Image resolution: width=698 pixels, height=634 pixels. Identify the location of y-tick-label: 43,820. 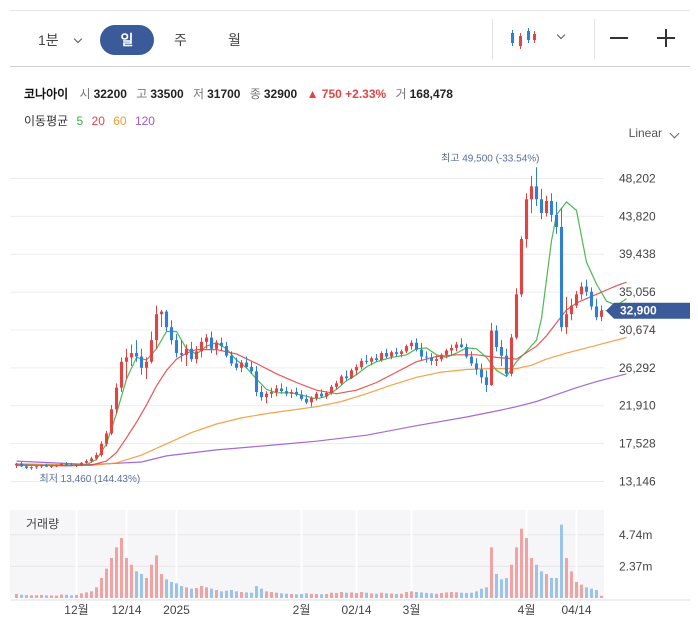
(637, 216).